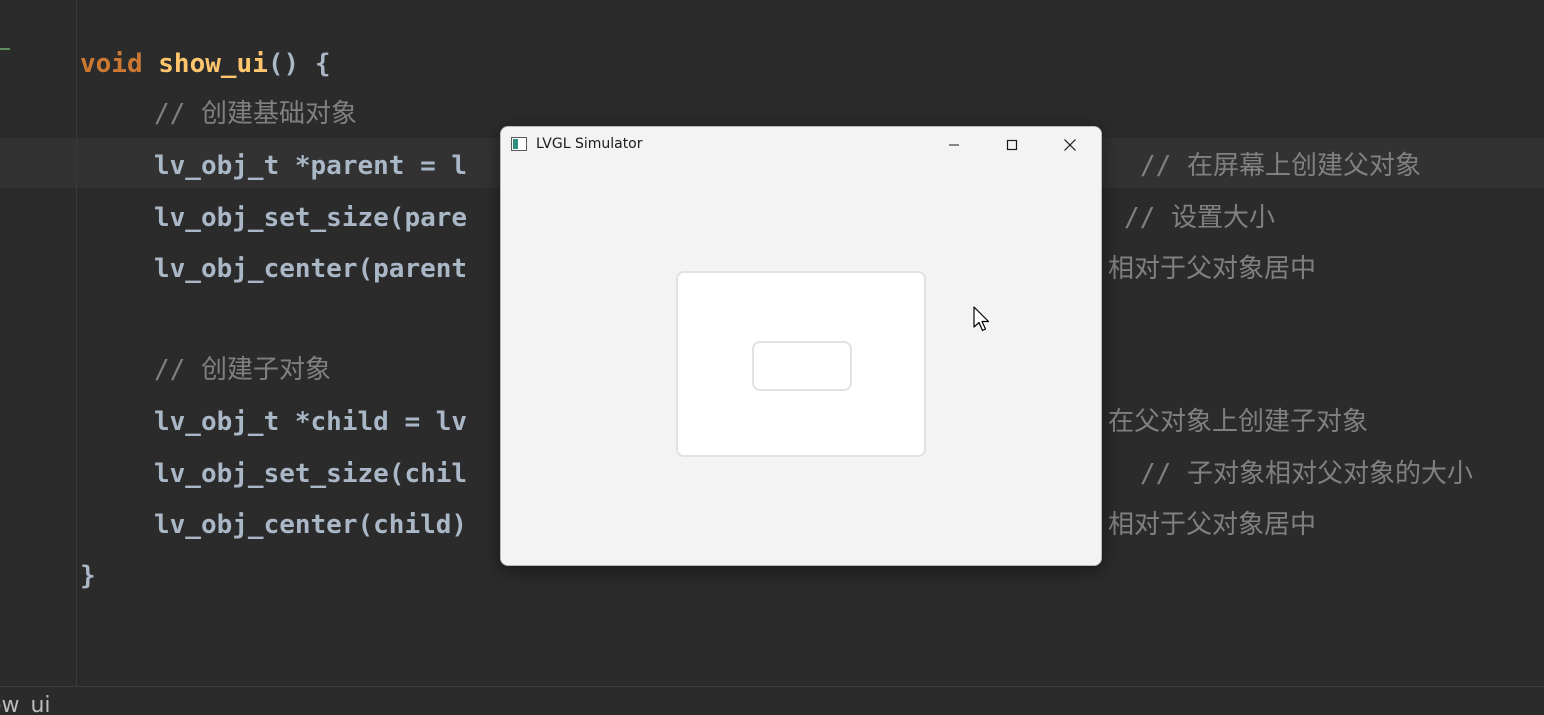 This screenshot has height=715, width=1544. I want to click on maximize-icon, so click(1012, 145).